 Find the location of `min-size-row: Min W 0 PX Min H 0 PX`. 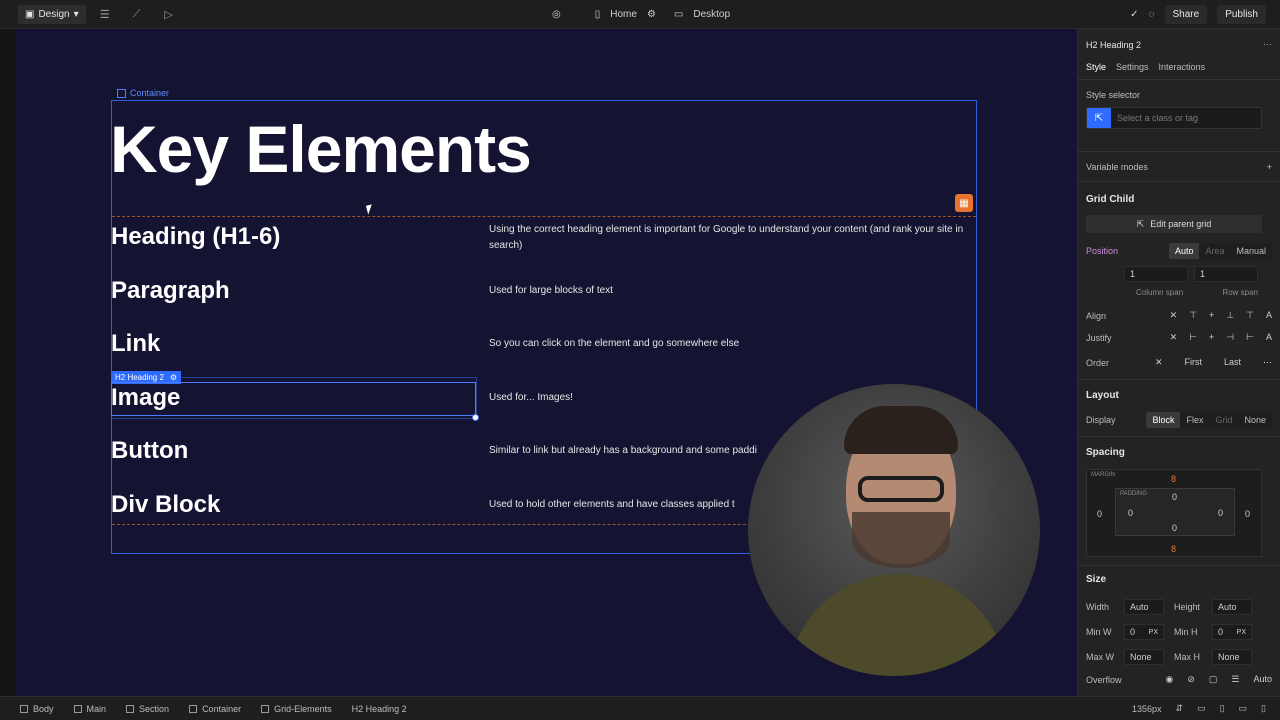

min-size-row: Min W 0 PX Min H 0 PX is located at coordinates (1179, 632).